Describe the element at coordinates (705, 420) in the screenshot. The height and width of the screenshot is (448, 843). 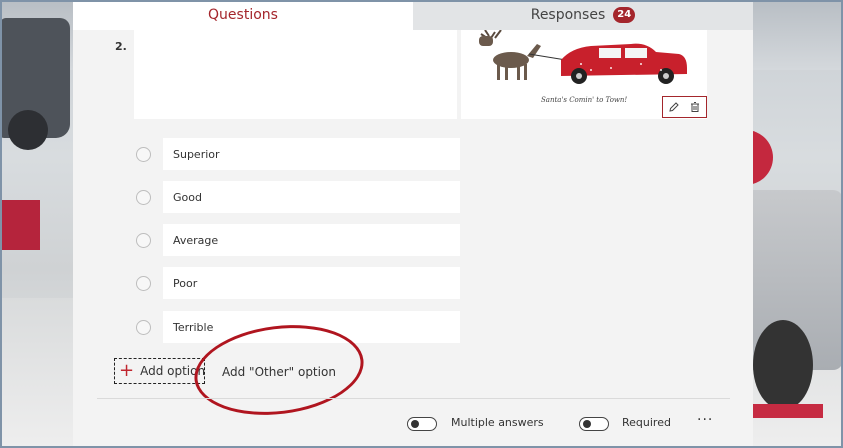
I see `more-options-icon: ···` at that location.